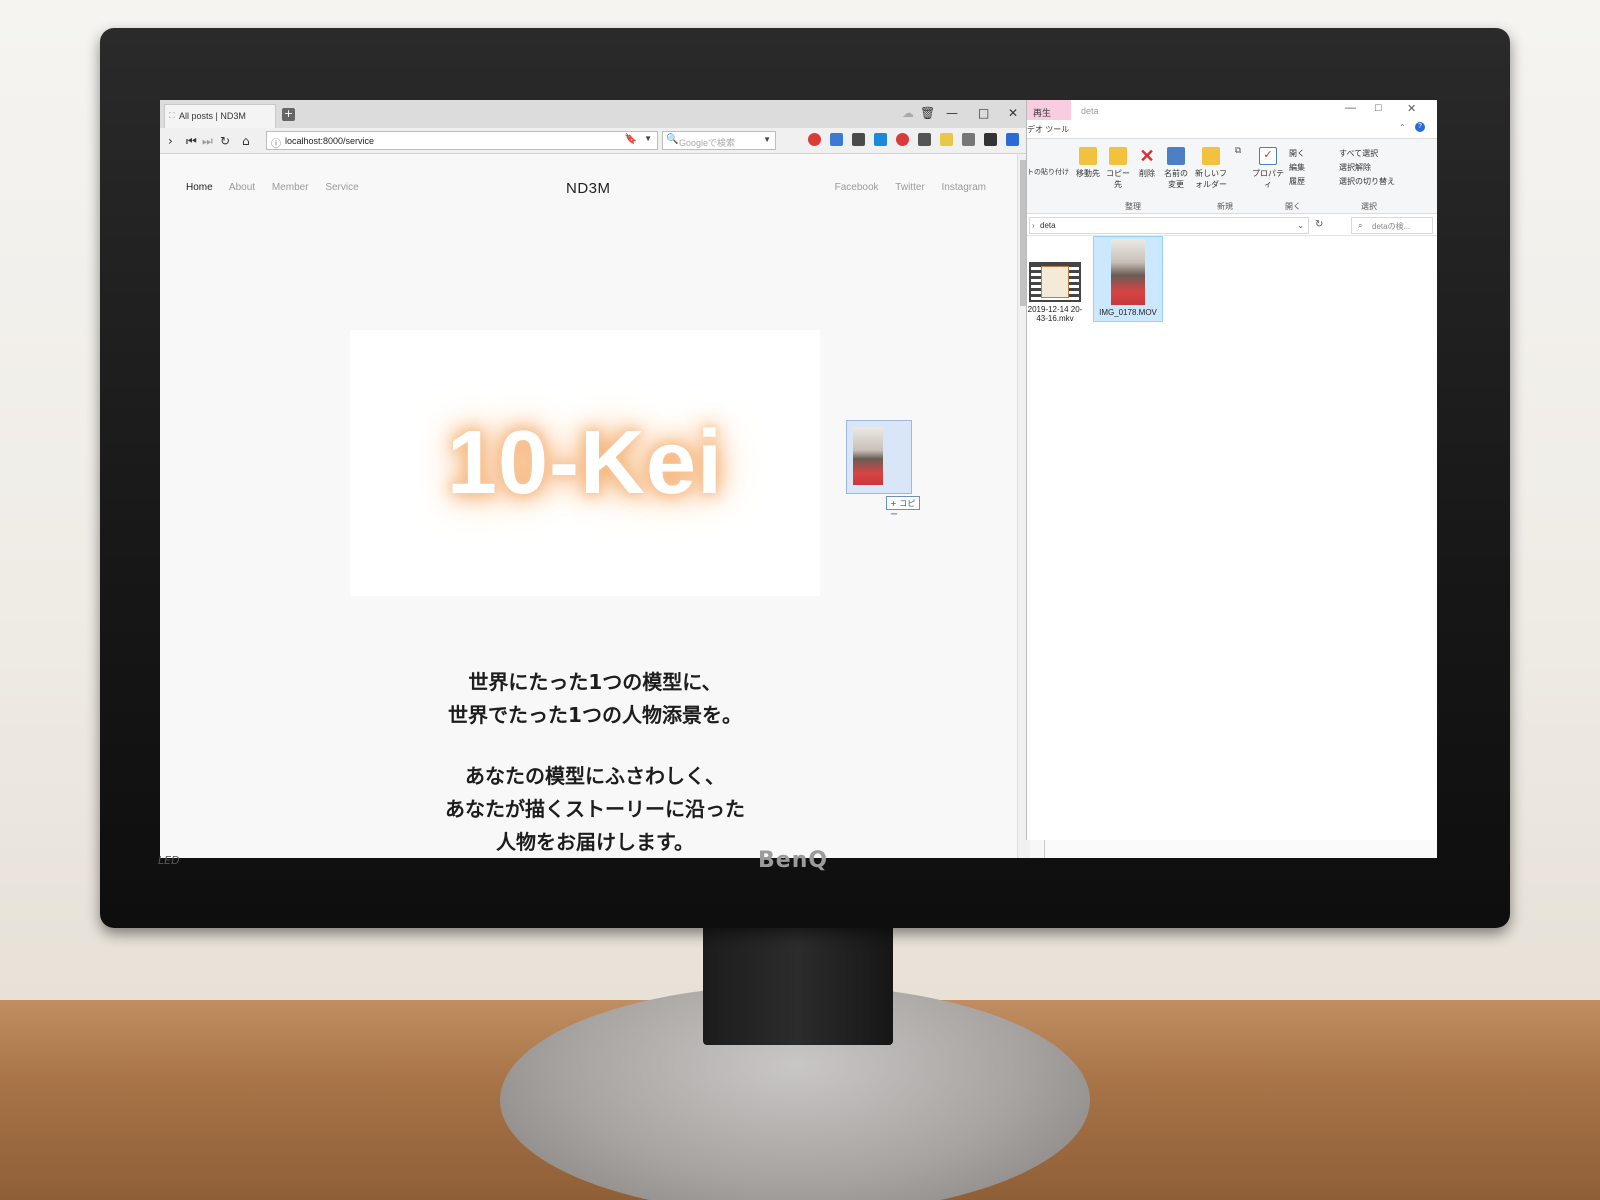 This screenshot has height=1200, width=1600. I want to click on twitter-link: Twitter, so click(909, 187).